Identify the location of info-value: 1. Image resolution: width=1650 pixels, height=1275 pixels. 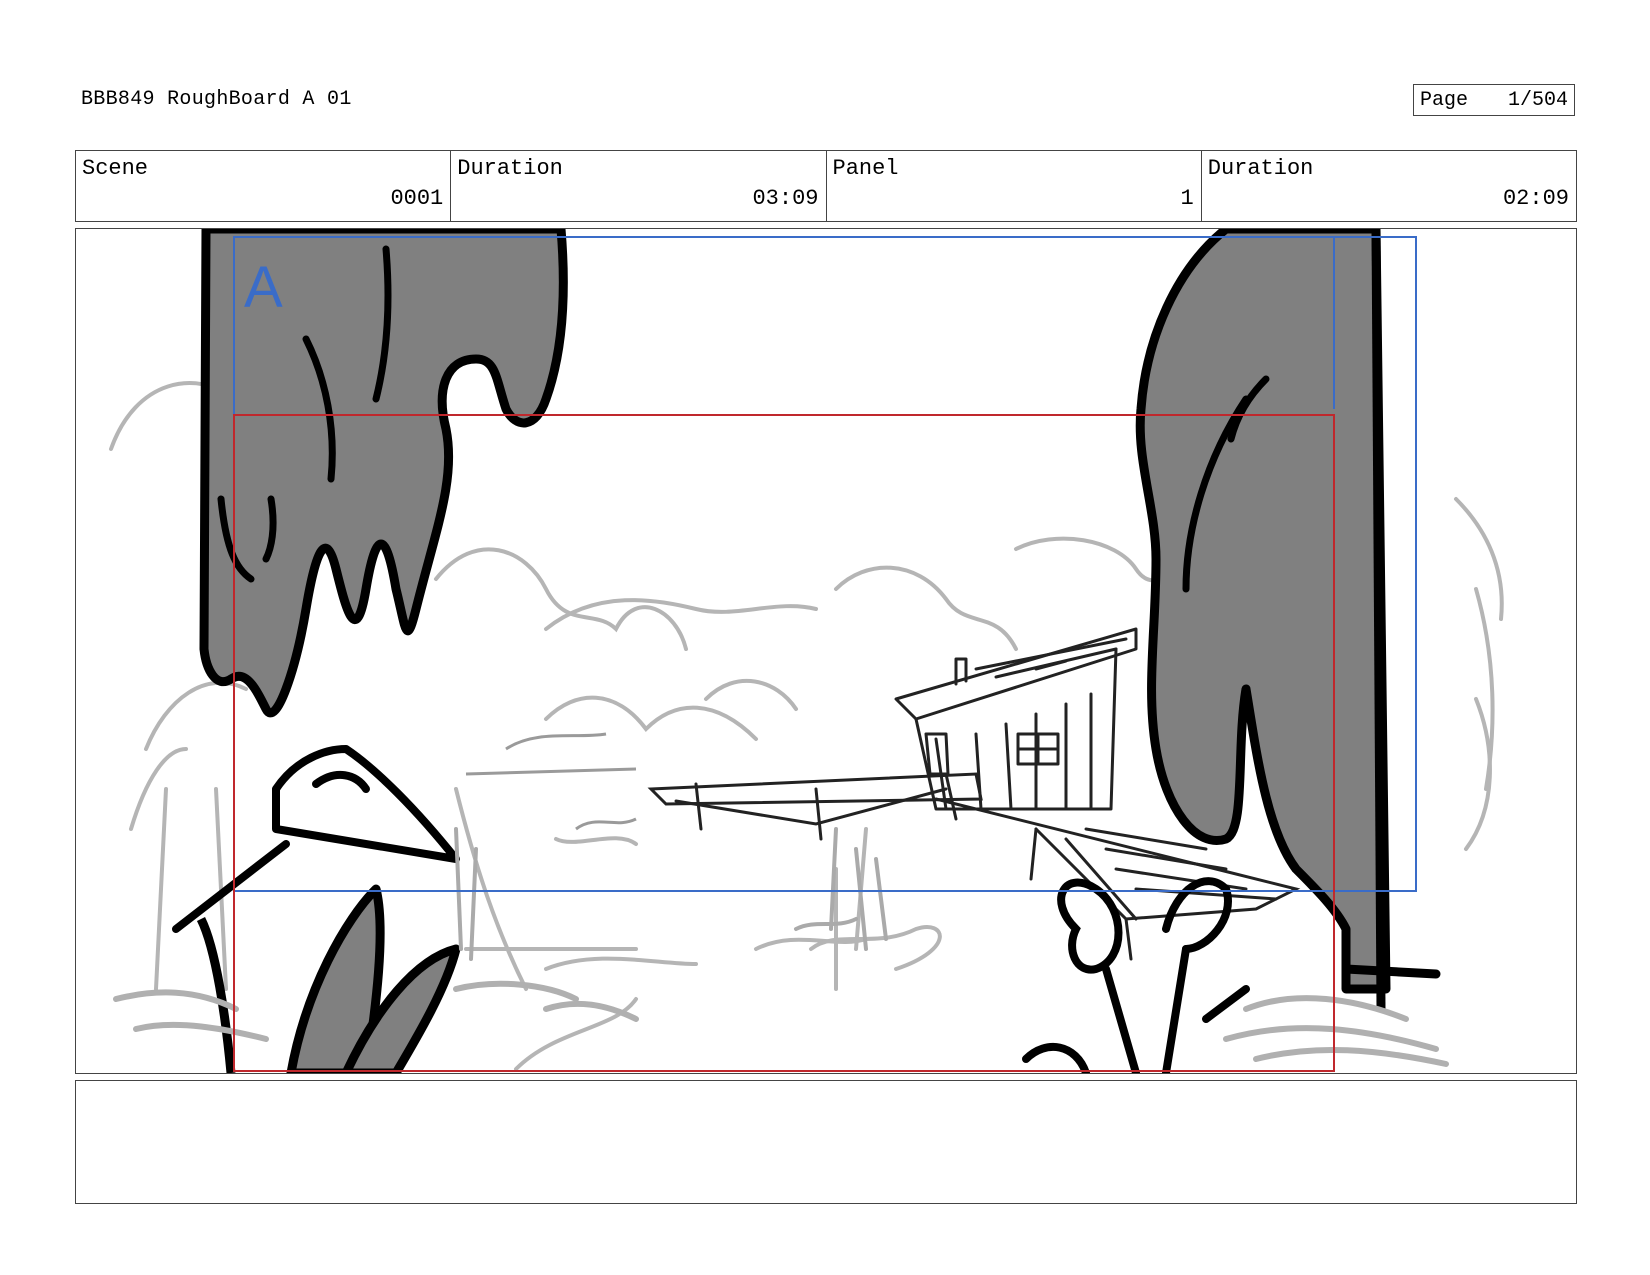
(1187, 198).